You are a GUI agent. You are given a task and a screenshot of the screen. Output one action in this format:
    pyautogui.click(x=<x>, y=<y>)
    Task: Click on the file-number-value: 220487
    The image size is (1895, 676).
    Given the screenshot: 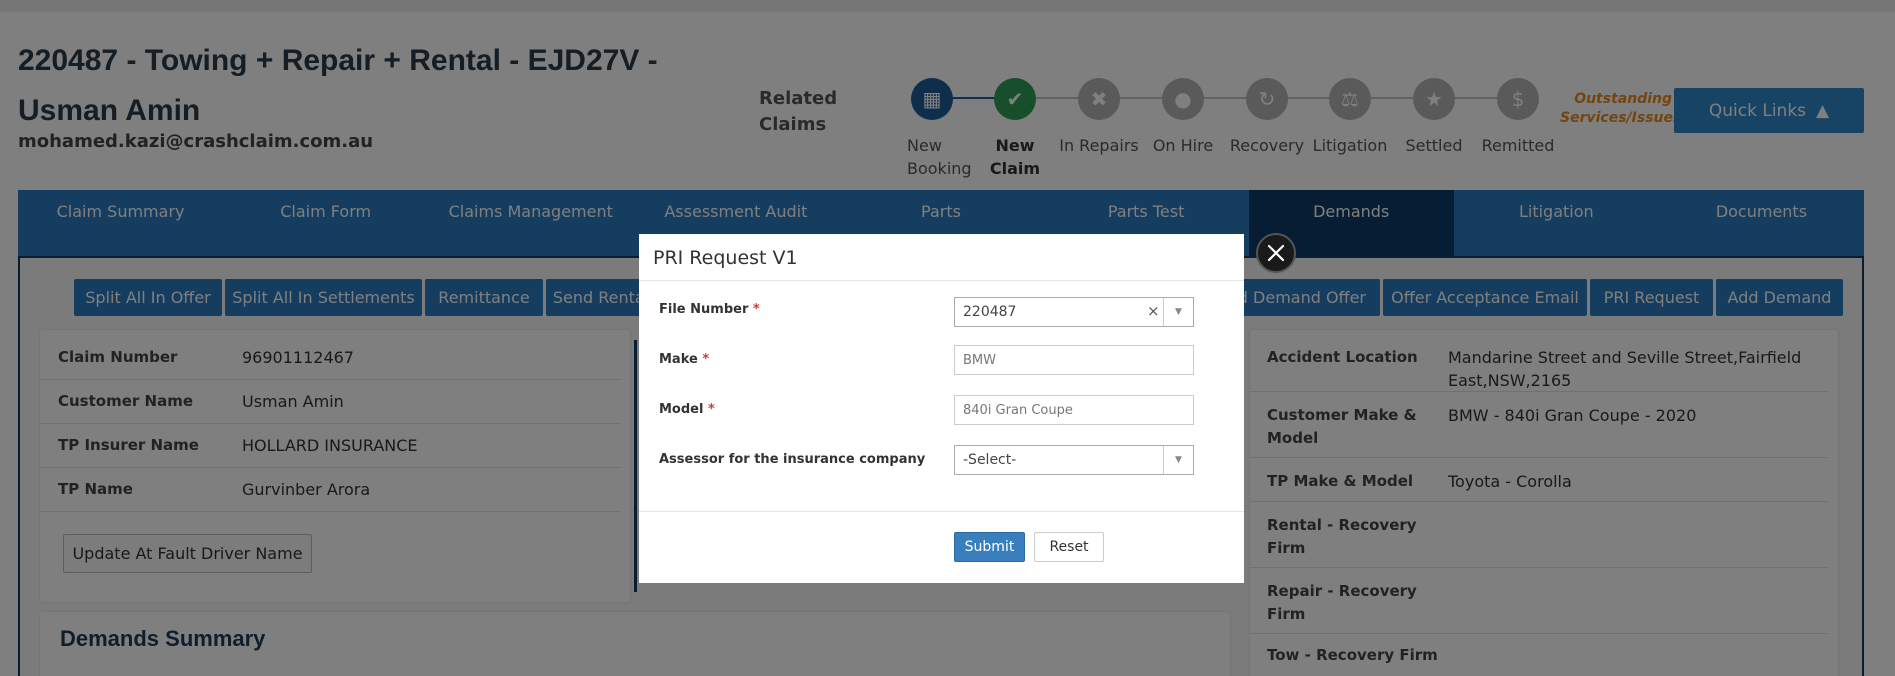 What is the action you would take?
    pyautogui.click(x=990, y=312)
    